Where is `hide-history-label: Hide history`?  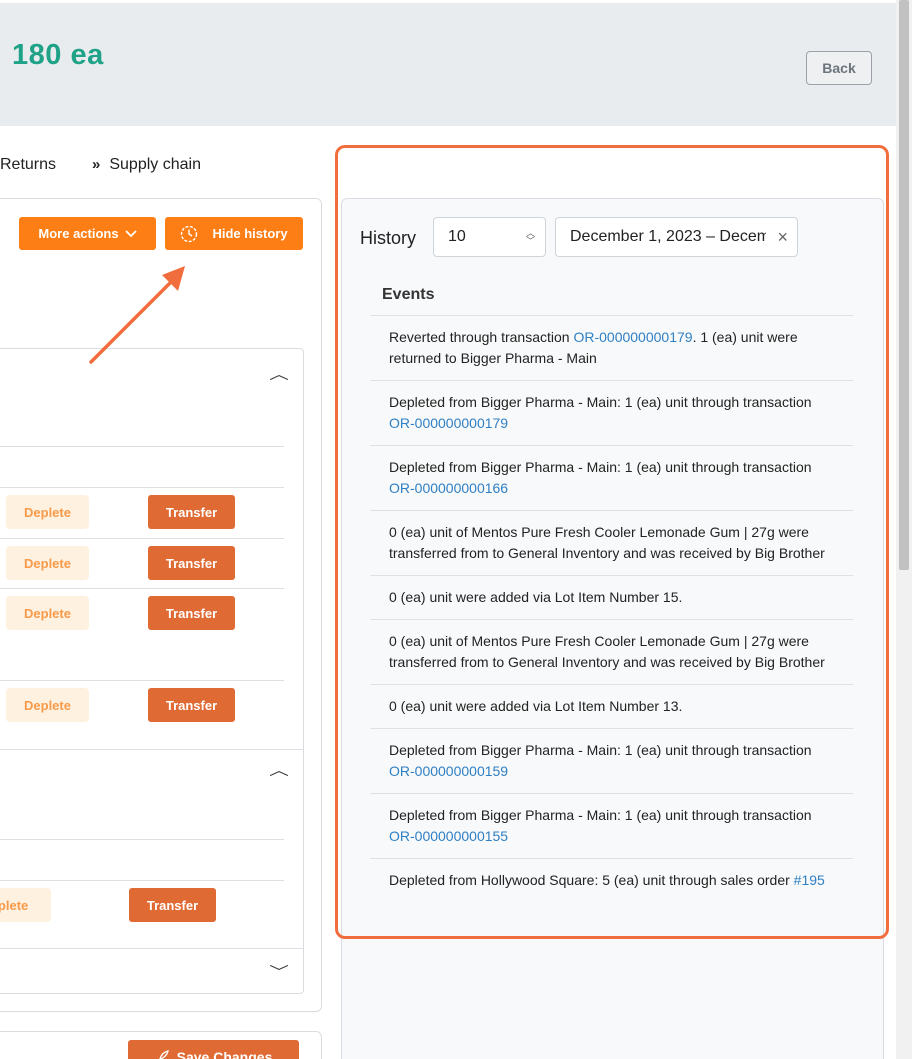
hide-history-label: Hide history is located at coordinates (250, 233).